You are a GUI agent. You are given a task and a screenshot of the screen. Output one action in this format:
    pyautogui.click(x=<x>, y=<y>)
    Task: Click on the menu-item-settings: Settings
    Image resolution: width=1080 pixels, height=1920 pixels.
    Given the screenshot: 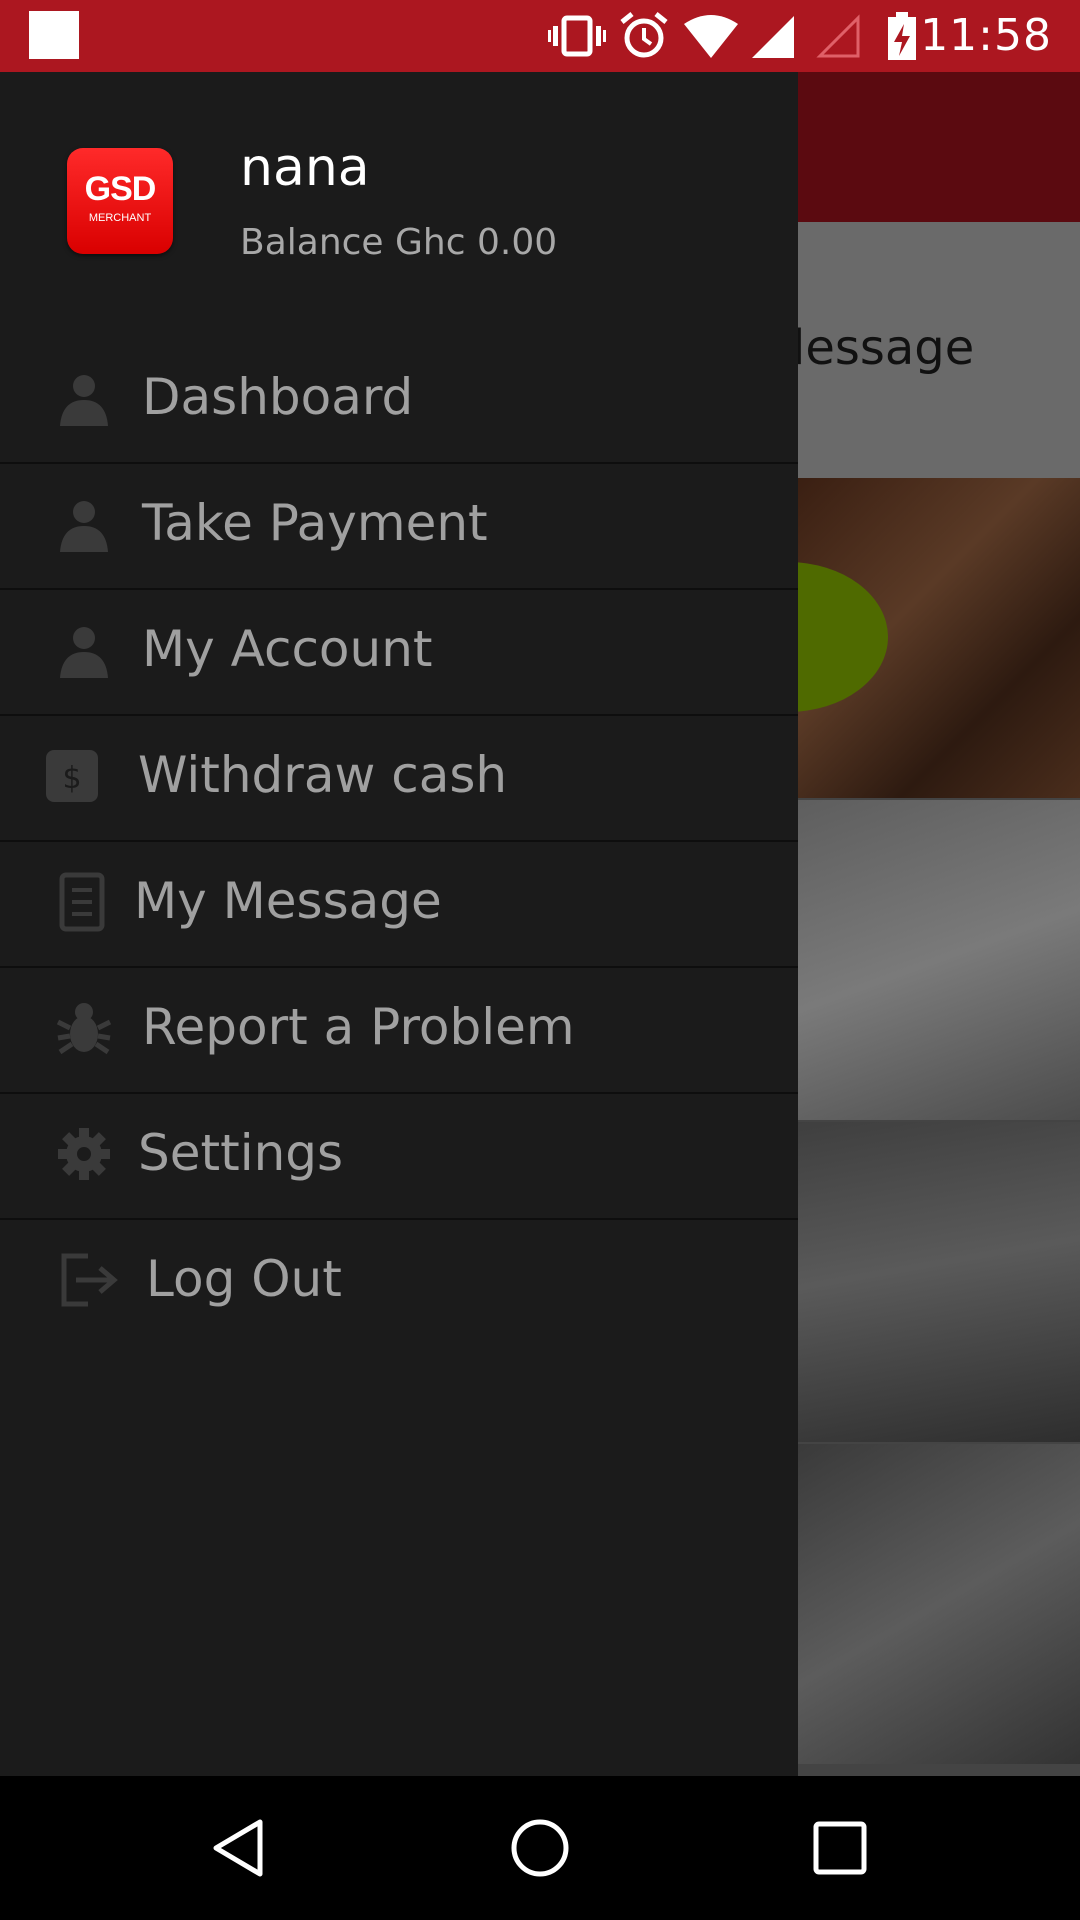 What is the action you would take?
    pyautogui.click(x=399, y=1157)
    